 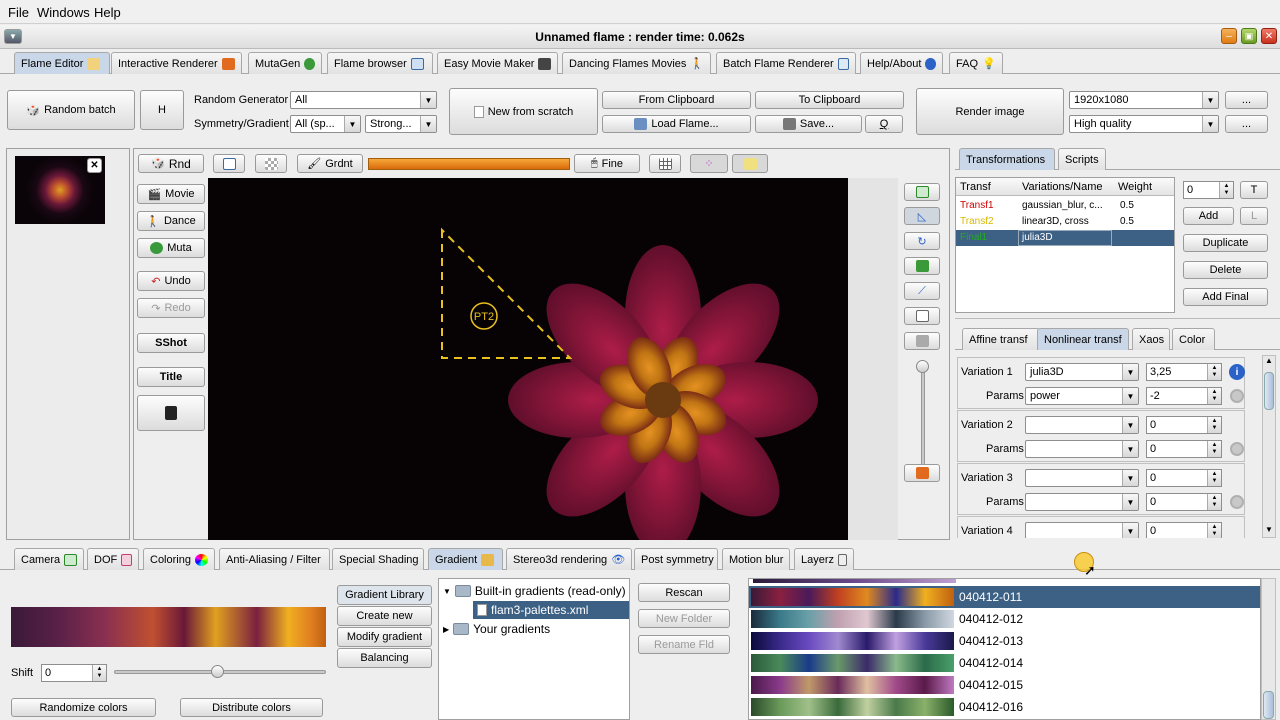 I want to click on tab-anti-aliasing: Anti-Aliasing / Filter, so click(x=274, y=559).